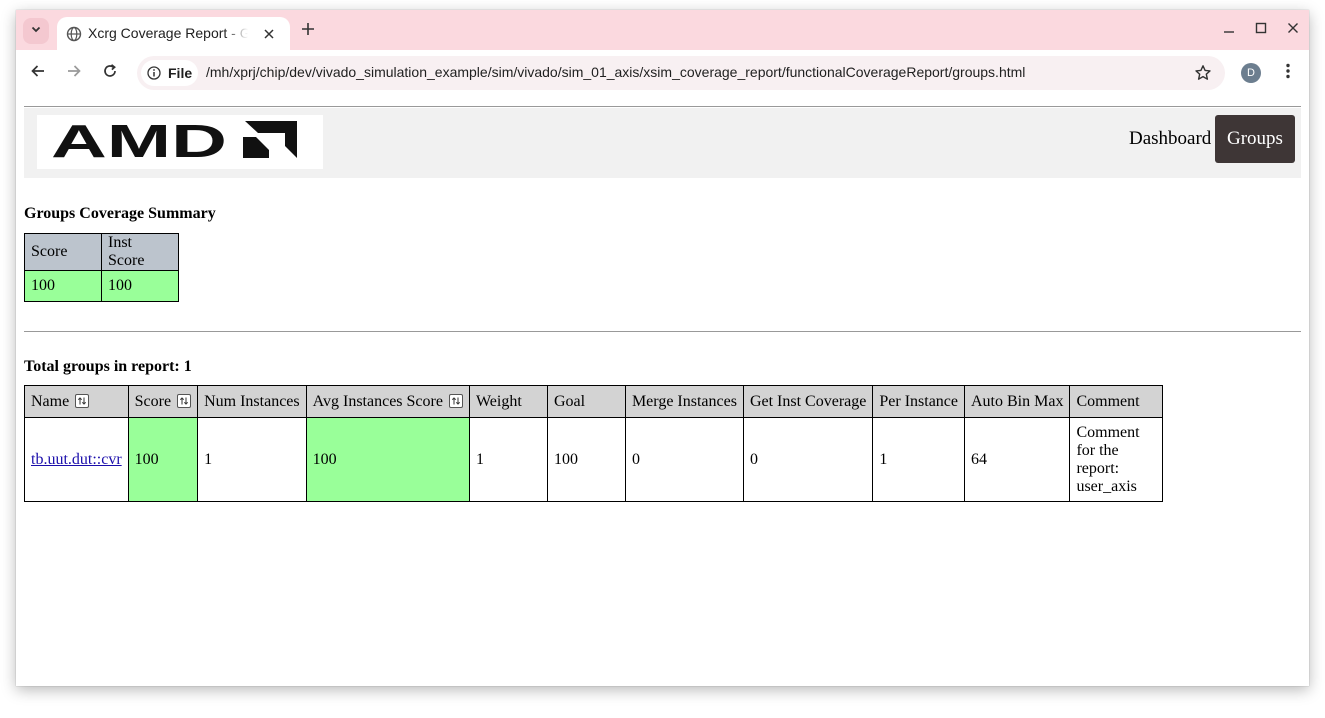  What do you see at coordinates (1116, 459) in the screenshot?
I see `cell-comment: Comment for the report: user_axis` at bounding box center [1116, 459].